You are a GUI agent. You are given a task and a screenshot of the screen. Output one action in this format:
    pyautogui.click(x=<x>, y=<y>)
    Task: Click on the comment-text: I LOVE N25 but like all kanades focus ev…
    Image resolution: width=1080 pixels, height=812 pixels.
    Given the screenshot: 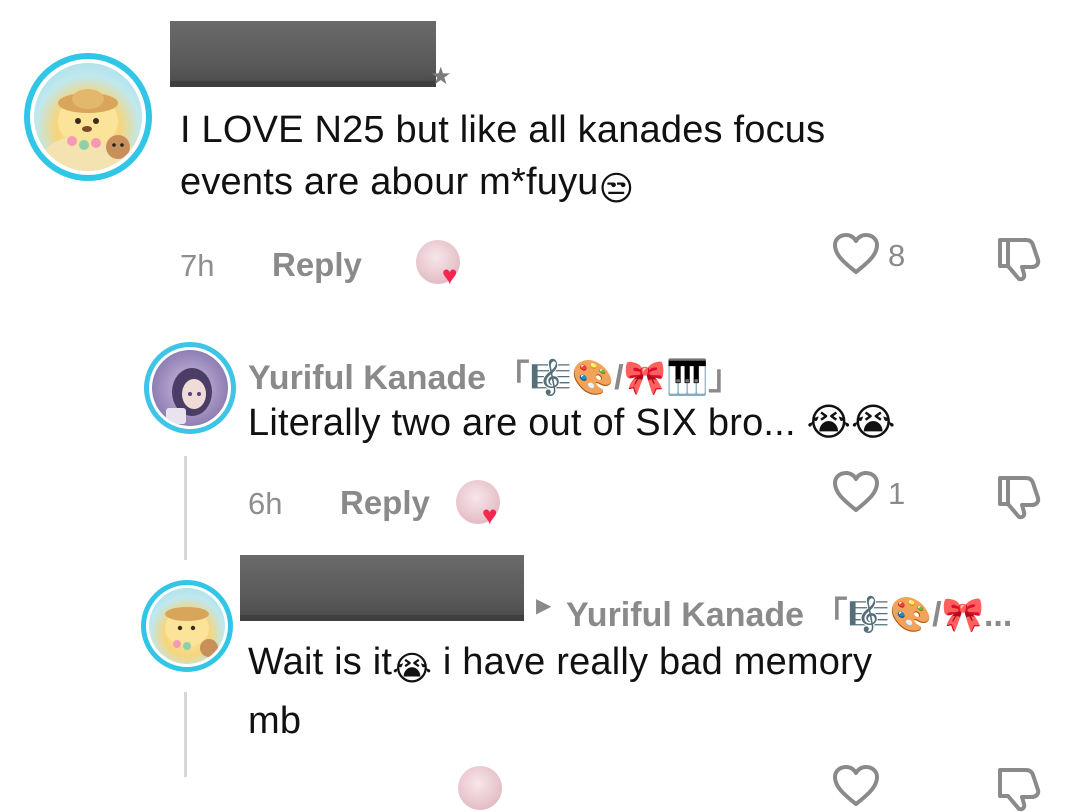 What is the action you would take?
    pyautogui.click(x=580, y=159)
    